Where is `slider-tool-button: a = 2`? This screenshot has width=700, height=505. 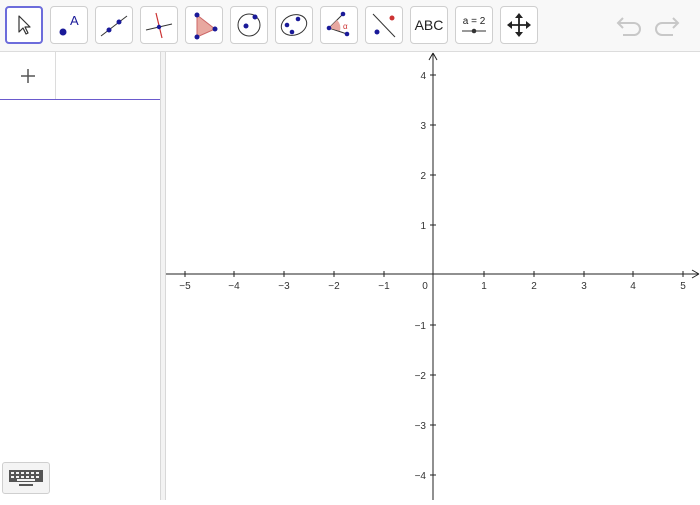
slider-tool-button: a = 2 is located at coordinates (474, 25).